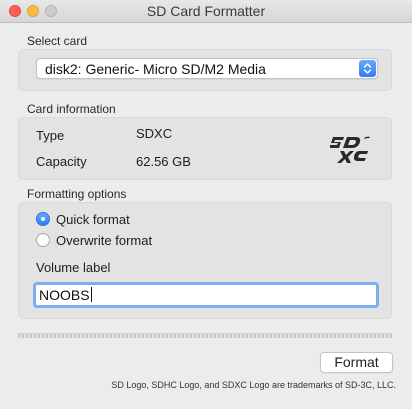  What do you see at coordinates (367, 68) in the screenshot?
I see `updown-chevron-icon` at bounding box center [367, 68].